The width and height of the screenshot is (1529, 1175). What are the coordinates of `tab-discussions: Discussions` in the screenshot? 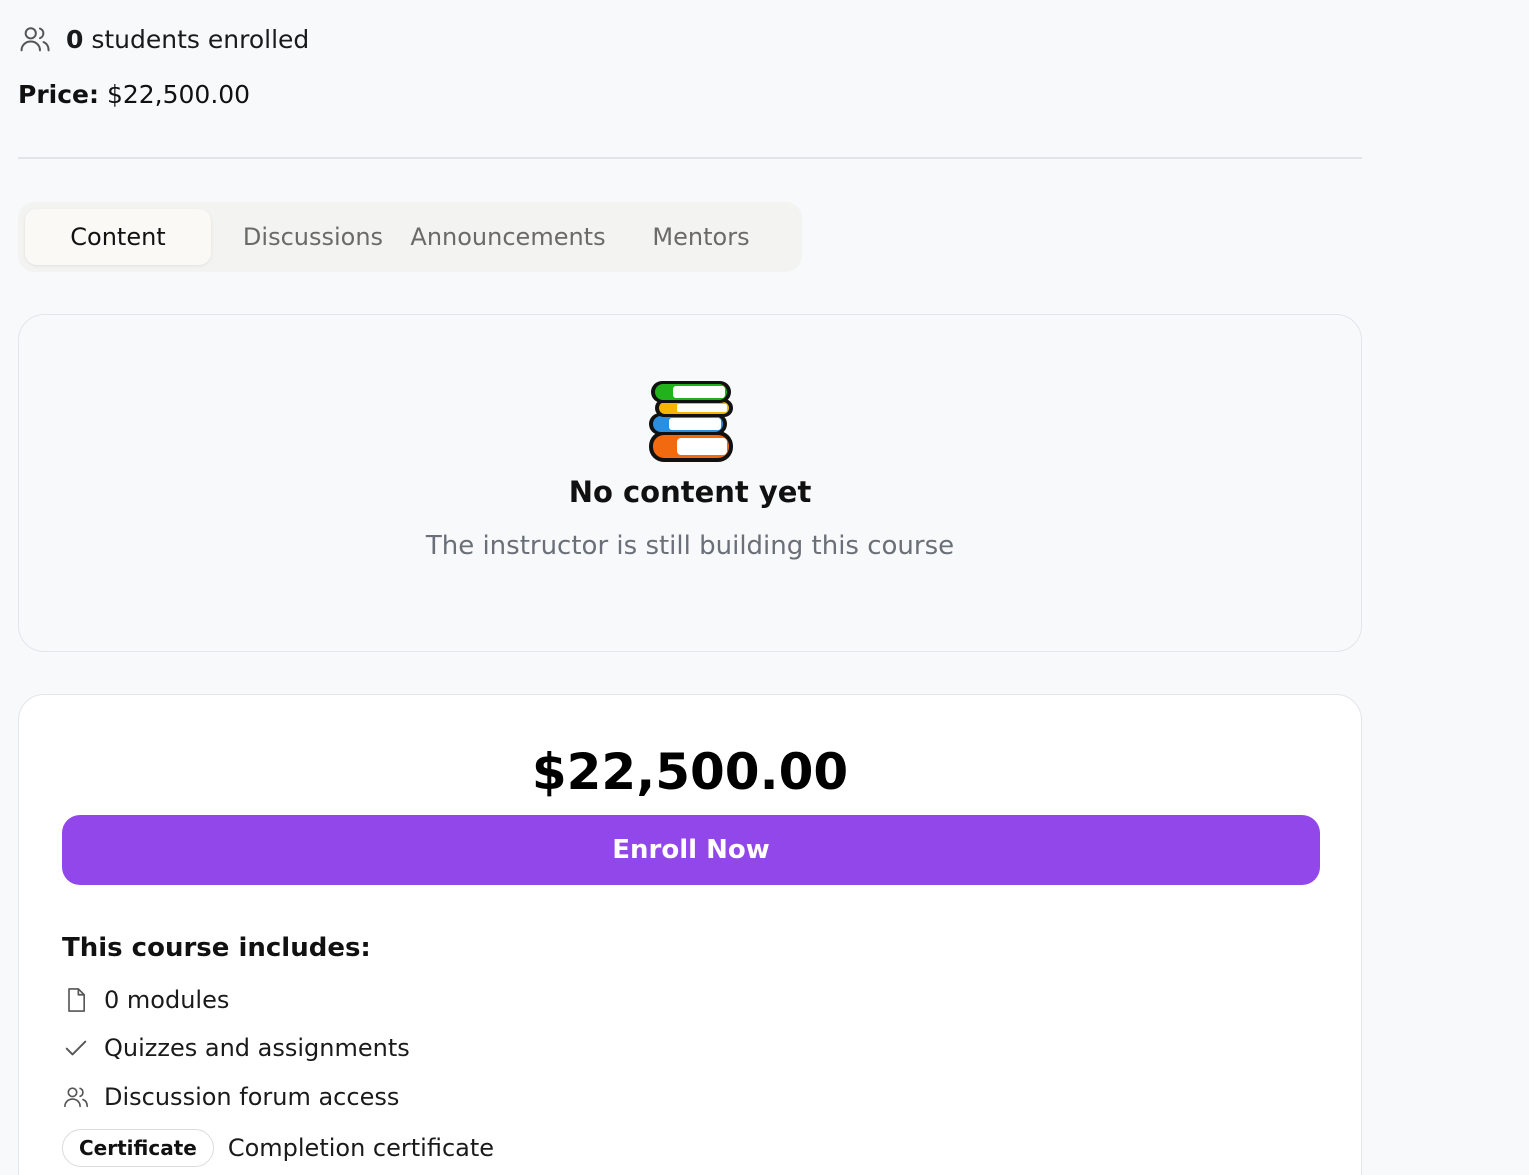 It's located at (313, 237).